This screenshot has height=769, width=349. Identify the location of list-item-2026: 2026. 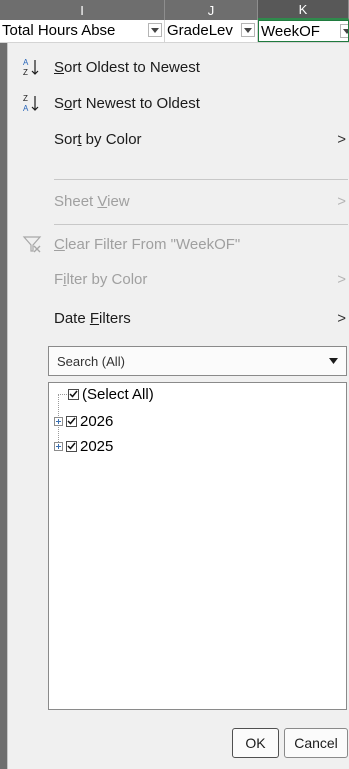
(83, 421).